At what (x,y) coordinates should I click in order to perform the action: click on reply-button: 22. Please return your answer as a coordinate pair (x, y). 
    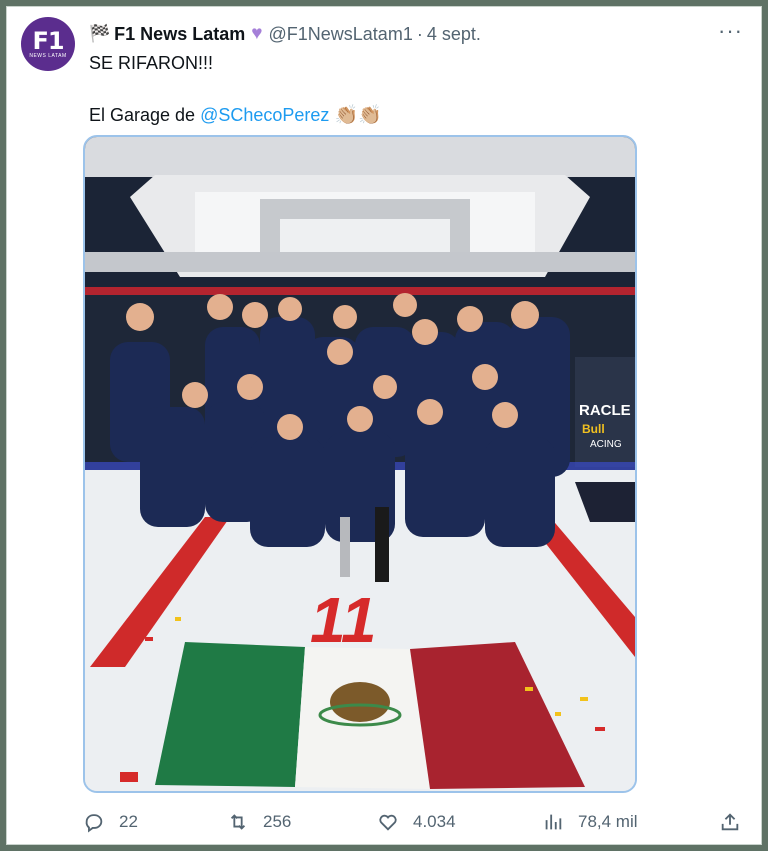
    Looking at the image, I should click on (110, 822).